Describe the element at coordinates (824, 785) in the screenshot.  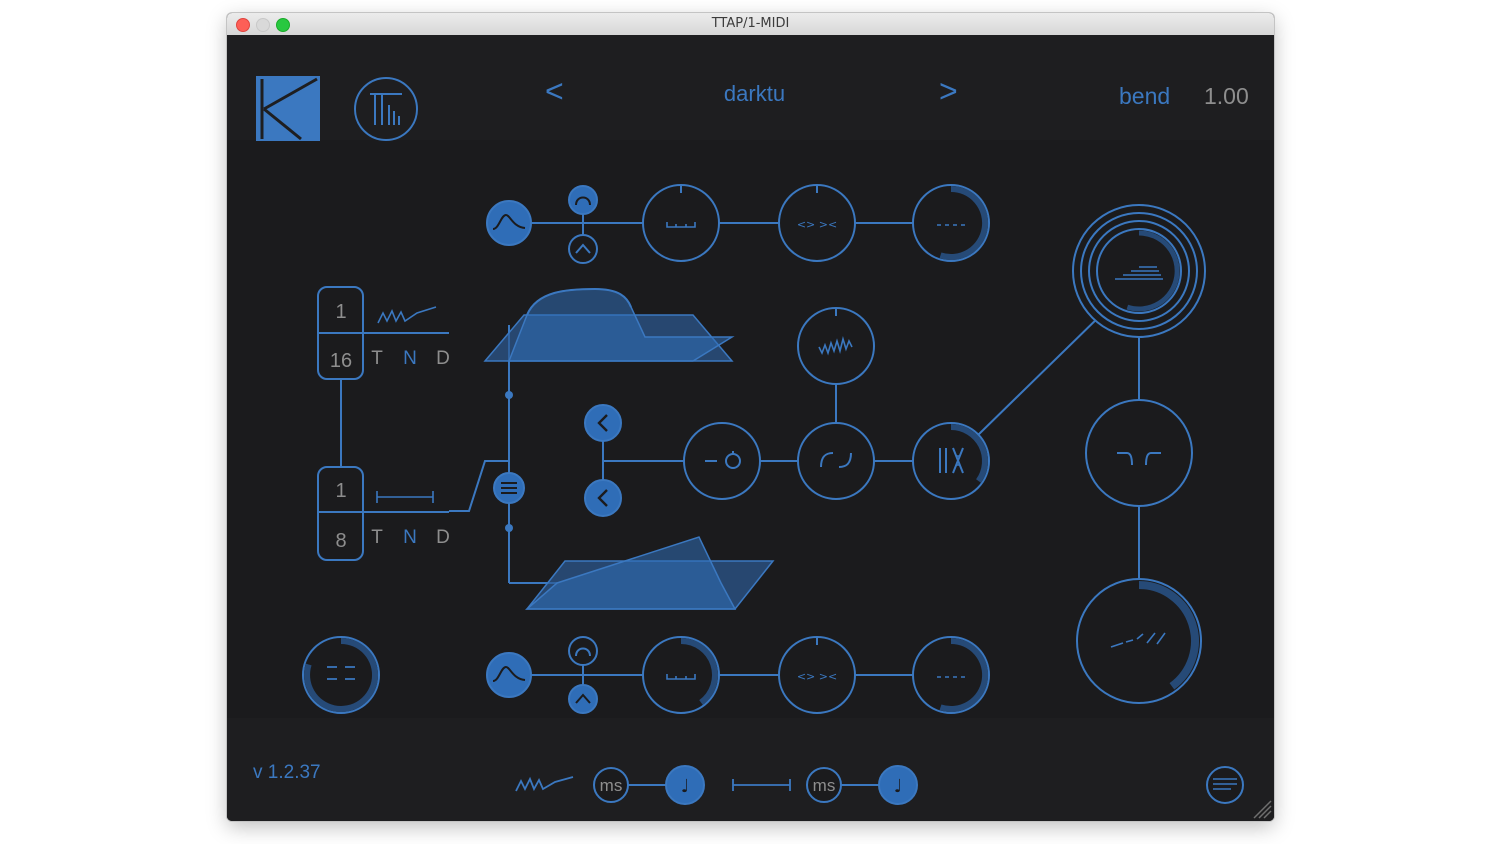
I see `ms-mode-label-2: ms` at that location.